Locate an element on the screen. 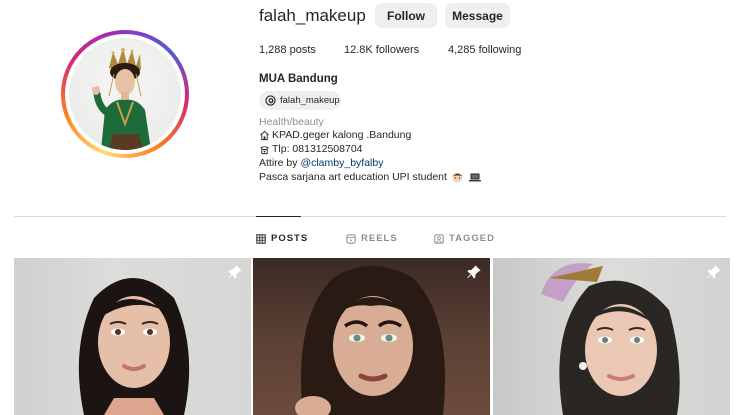 The image size is (740, 415). attire-mention-link: @clamby_byfalby is located at coordinates (341, 163).